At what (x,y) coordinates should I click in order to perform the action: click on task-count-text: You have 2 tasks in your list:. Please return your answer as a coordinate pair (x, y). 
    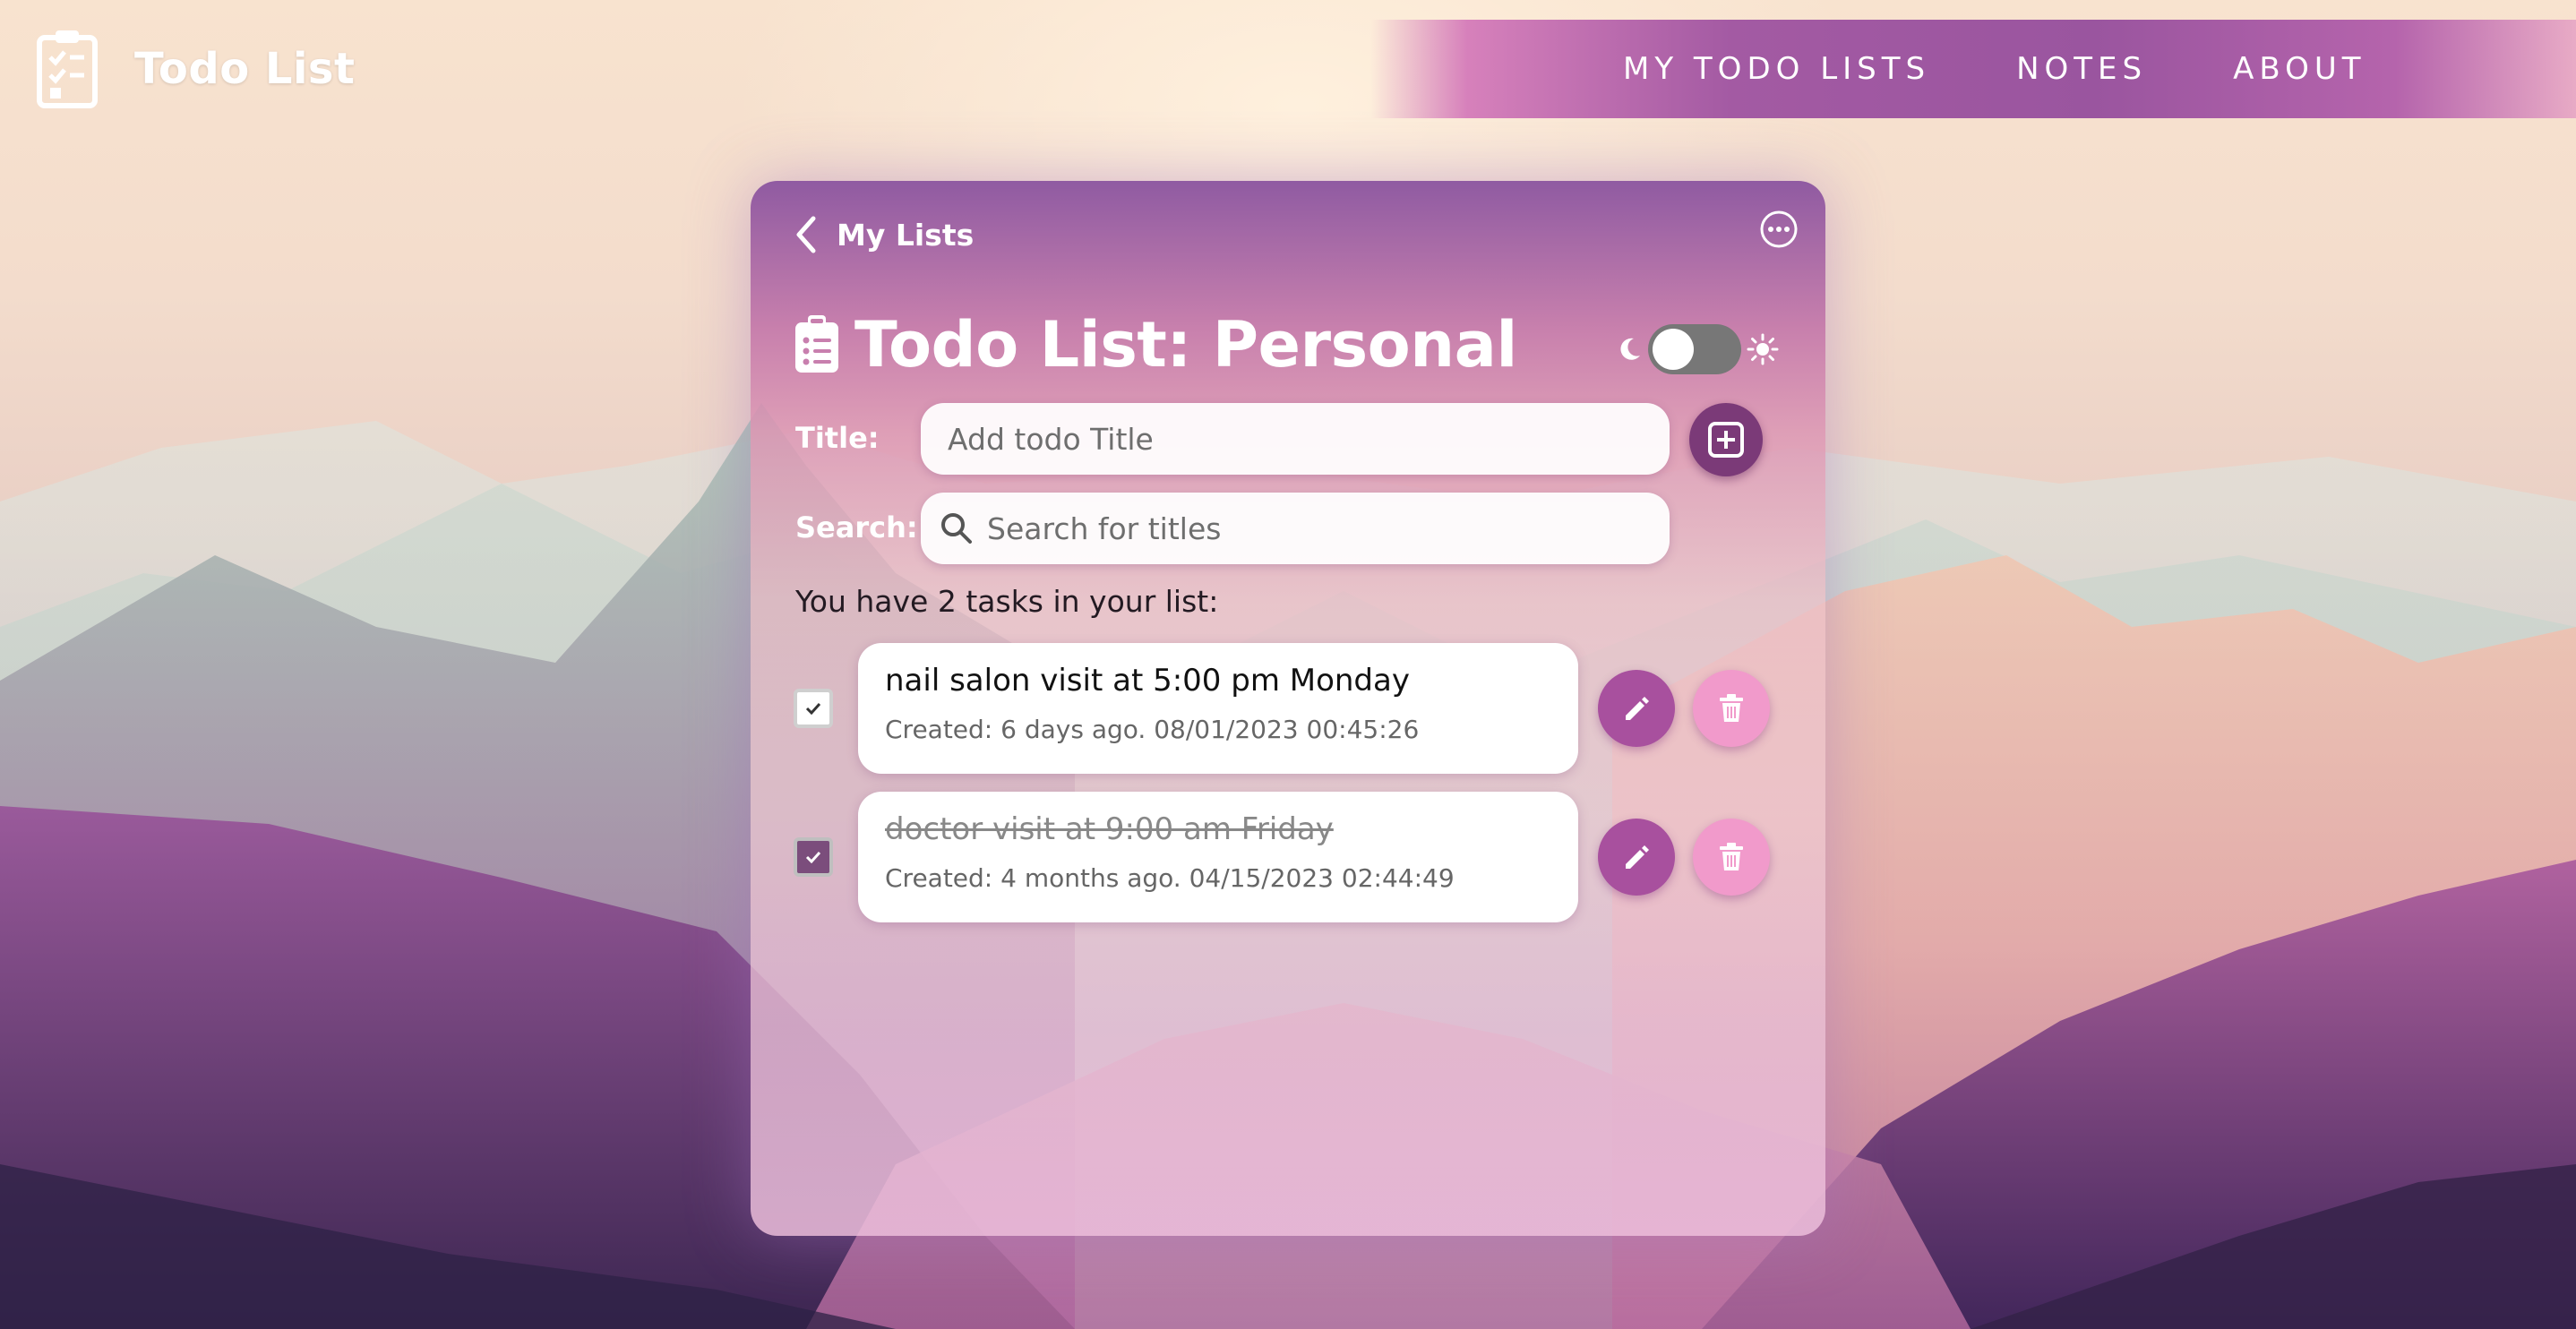
    Looking at the image, I should click on (1006, 601).